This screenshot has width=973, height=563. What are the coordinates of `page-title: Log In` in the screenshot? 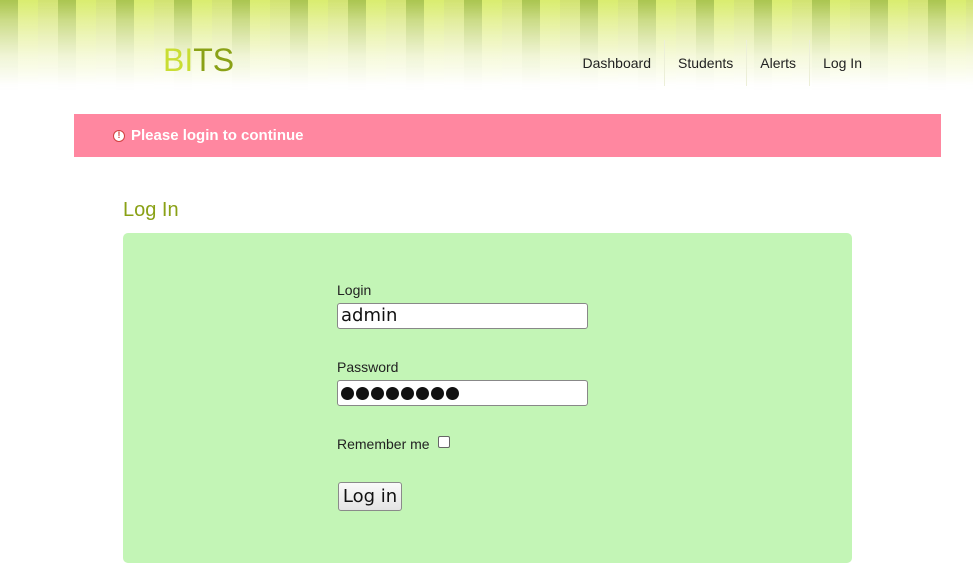 It's located at (151, 210).